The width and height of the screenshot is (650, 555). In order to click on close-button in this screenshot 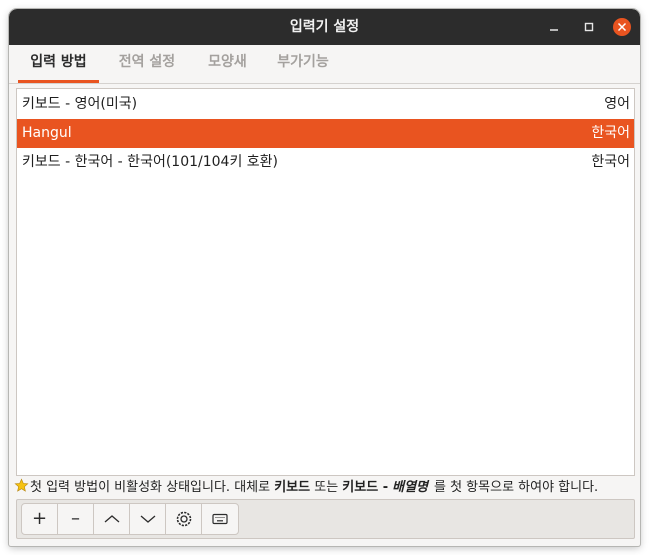, I will do `click(622, 27)`.